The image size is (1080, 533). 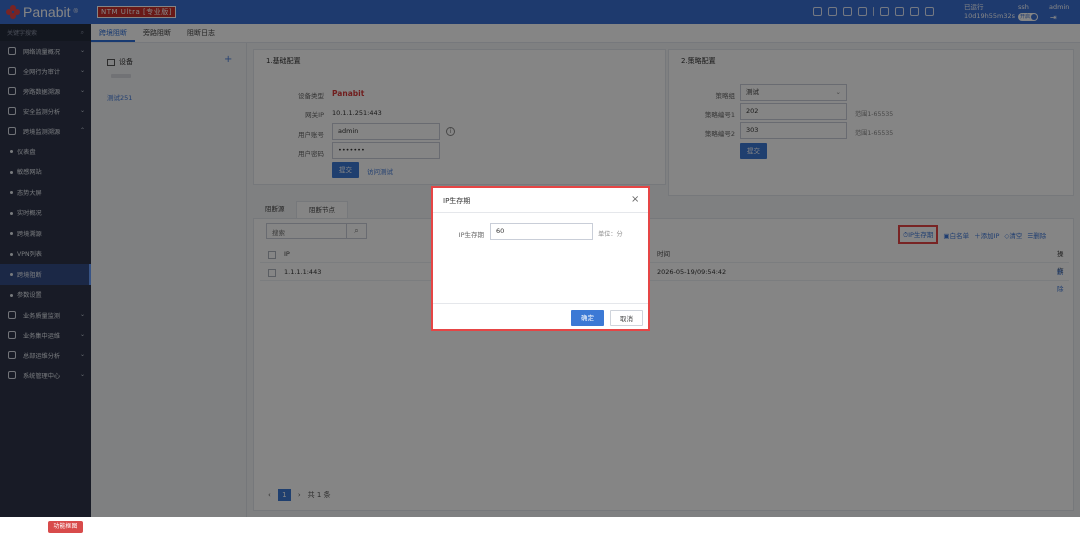 I want to click on close-icon: ×, so click(x=635, y=199).